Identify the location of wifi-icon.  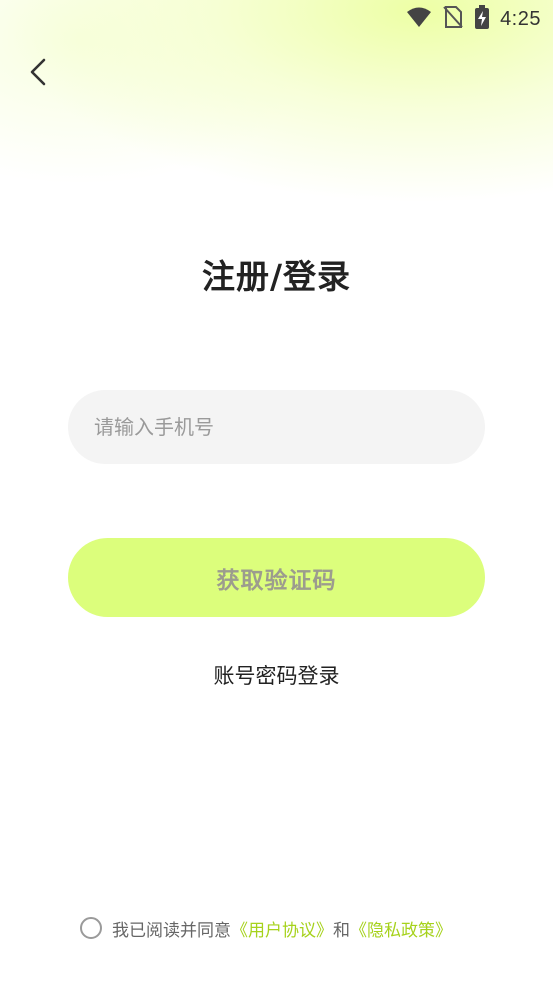
(419, 19).